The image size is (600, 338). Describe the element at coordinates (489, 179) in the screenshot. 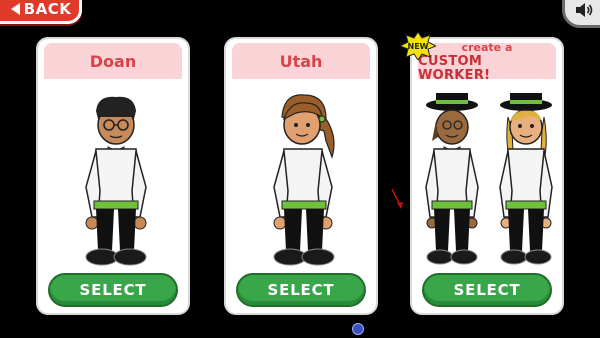

I see `custom-workers-preview` at that location.